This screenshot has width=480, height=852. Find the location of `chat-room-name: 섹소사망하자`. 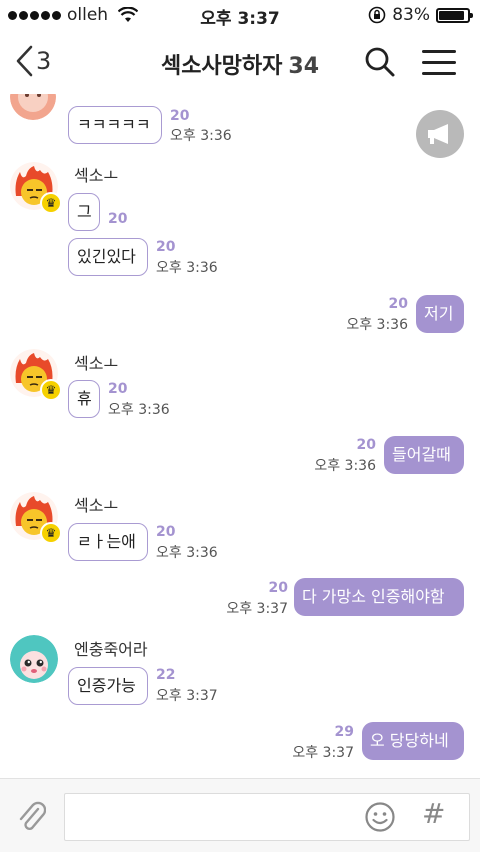

chat-room-name: 섹소사망하자 is located at coordinates (221, 66).